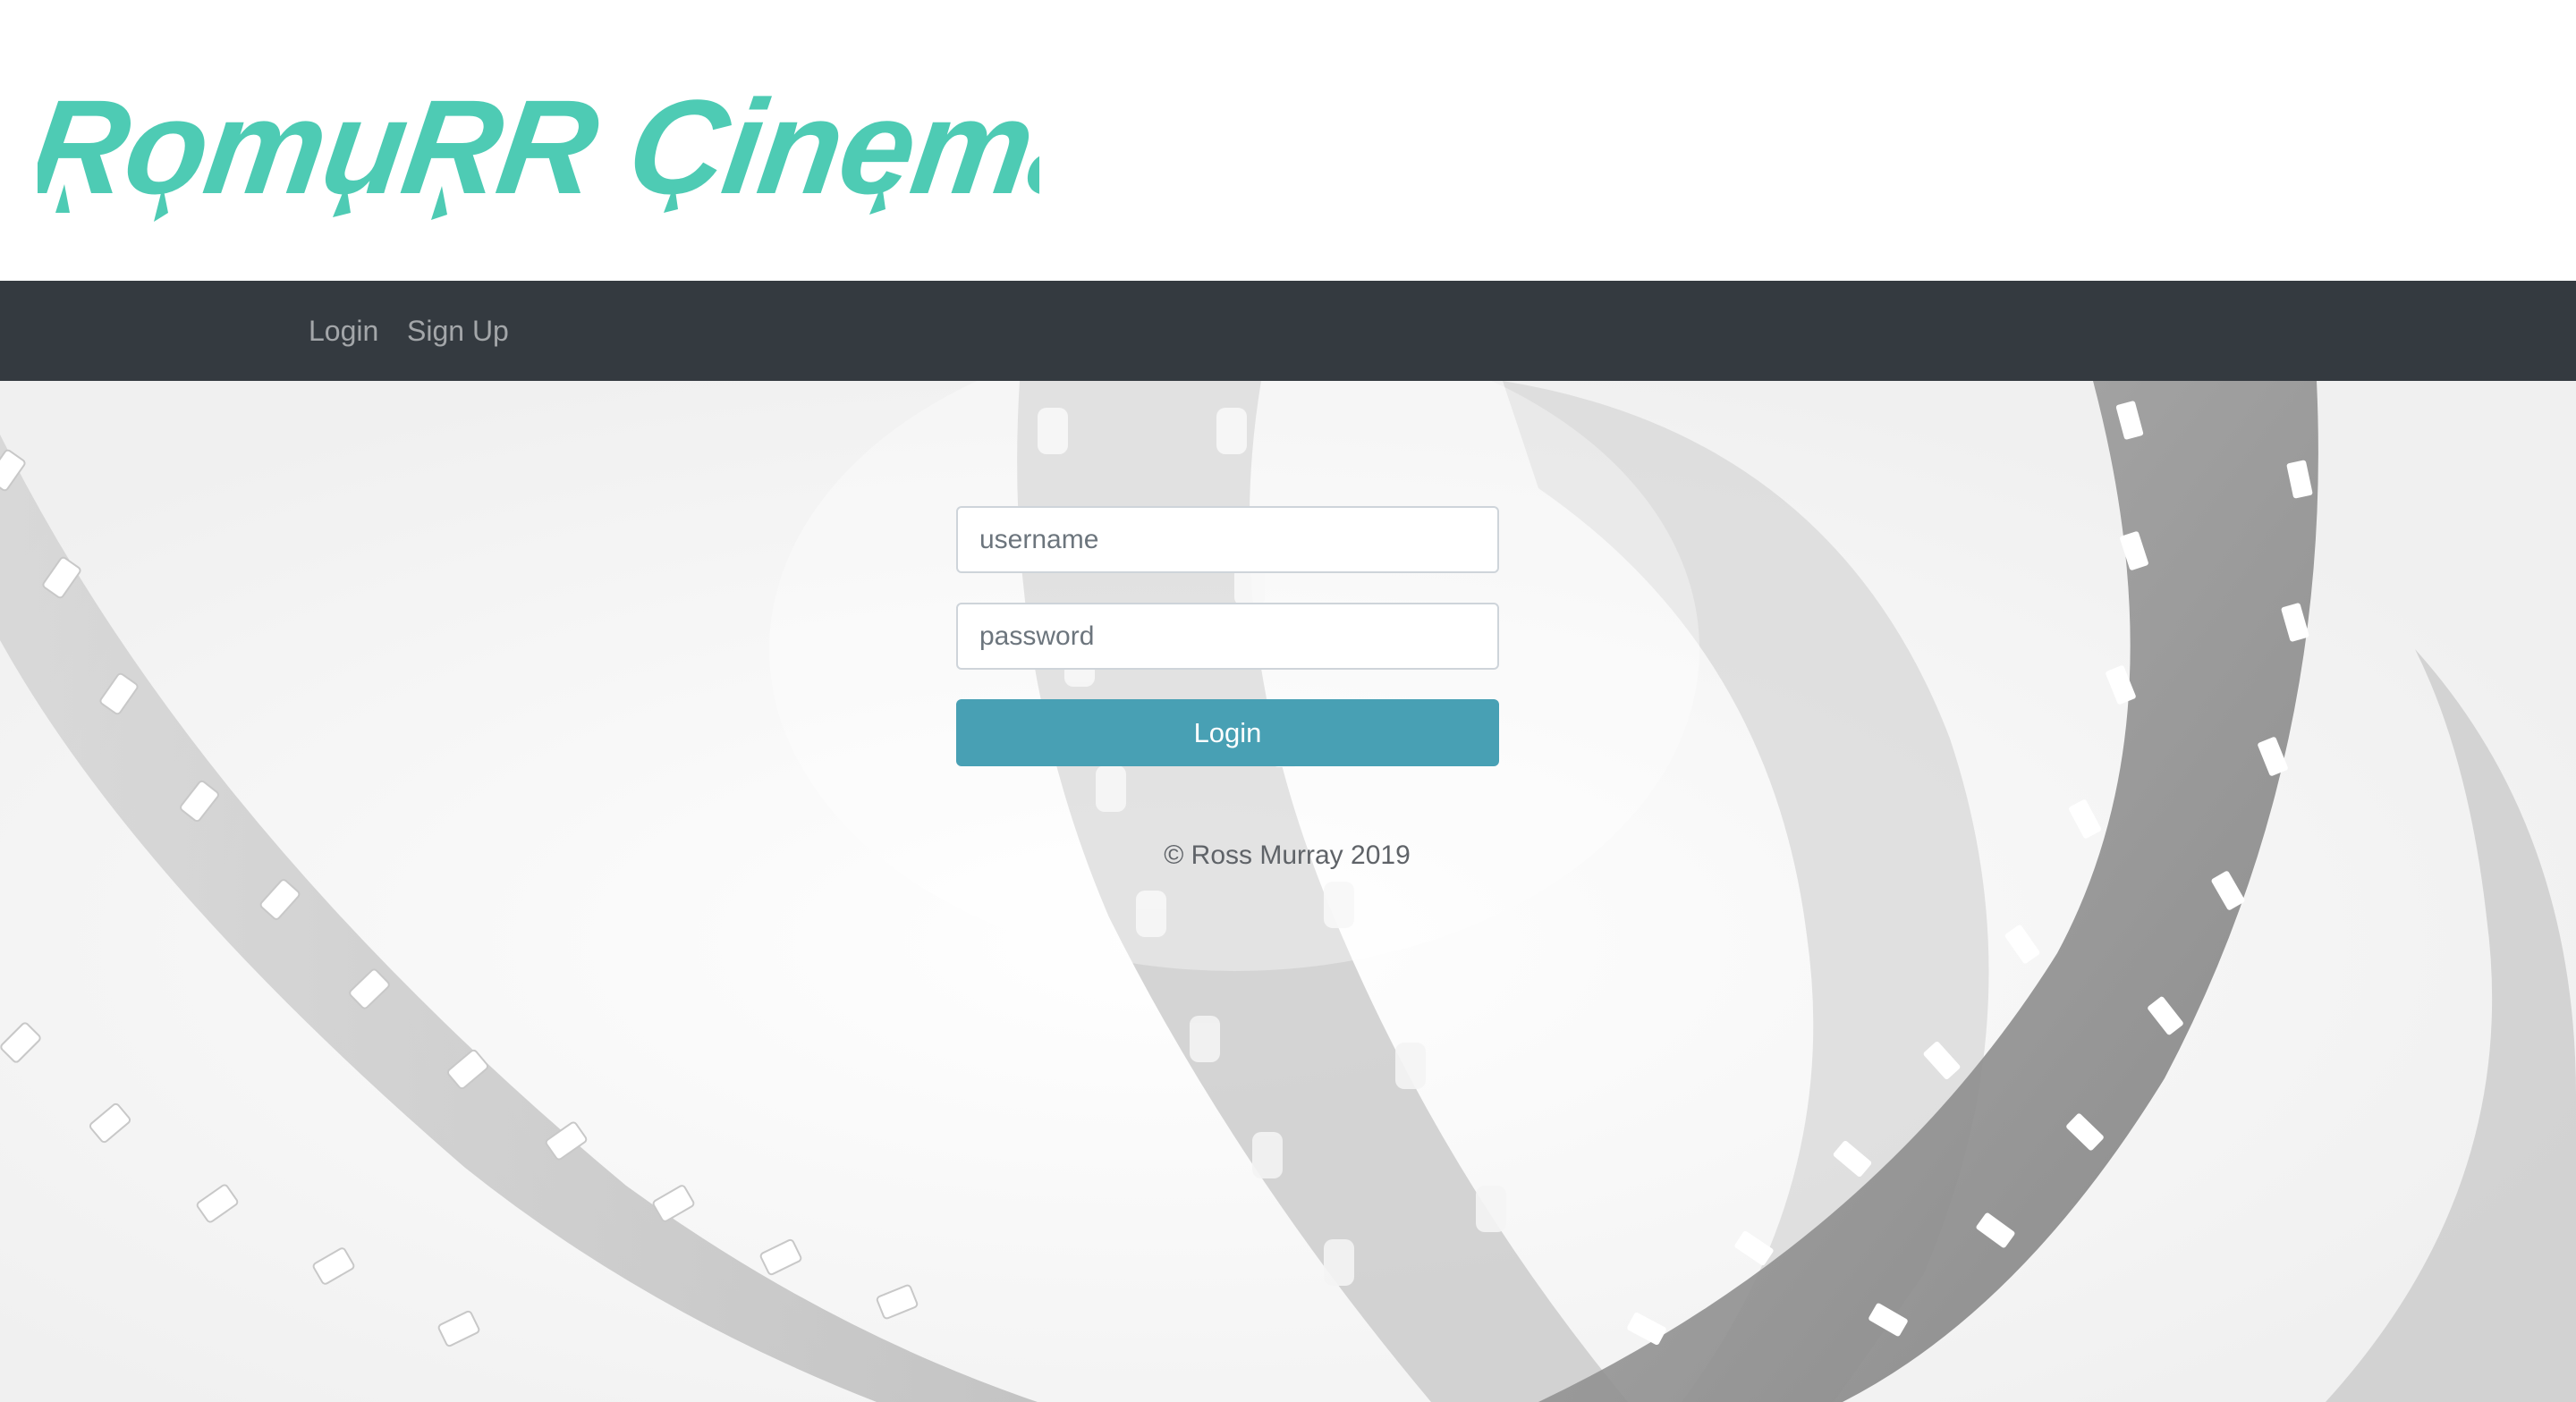 This screenshot has width=2576, height=1402. I want to click on brand-logo-text: RomuRR Cinemas, so click(538, 150).